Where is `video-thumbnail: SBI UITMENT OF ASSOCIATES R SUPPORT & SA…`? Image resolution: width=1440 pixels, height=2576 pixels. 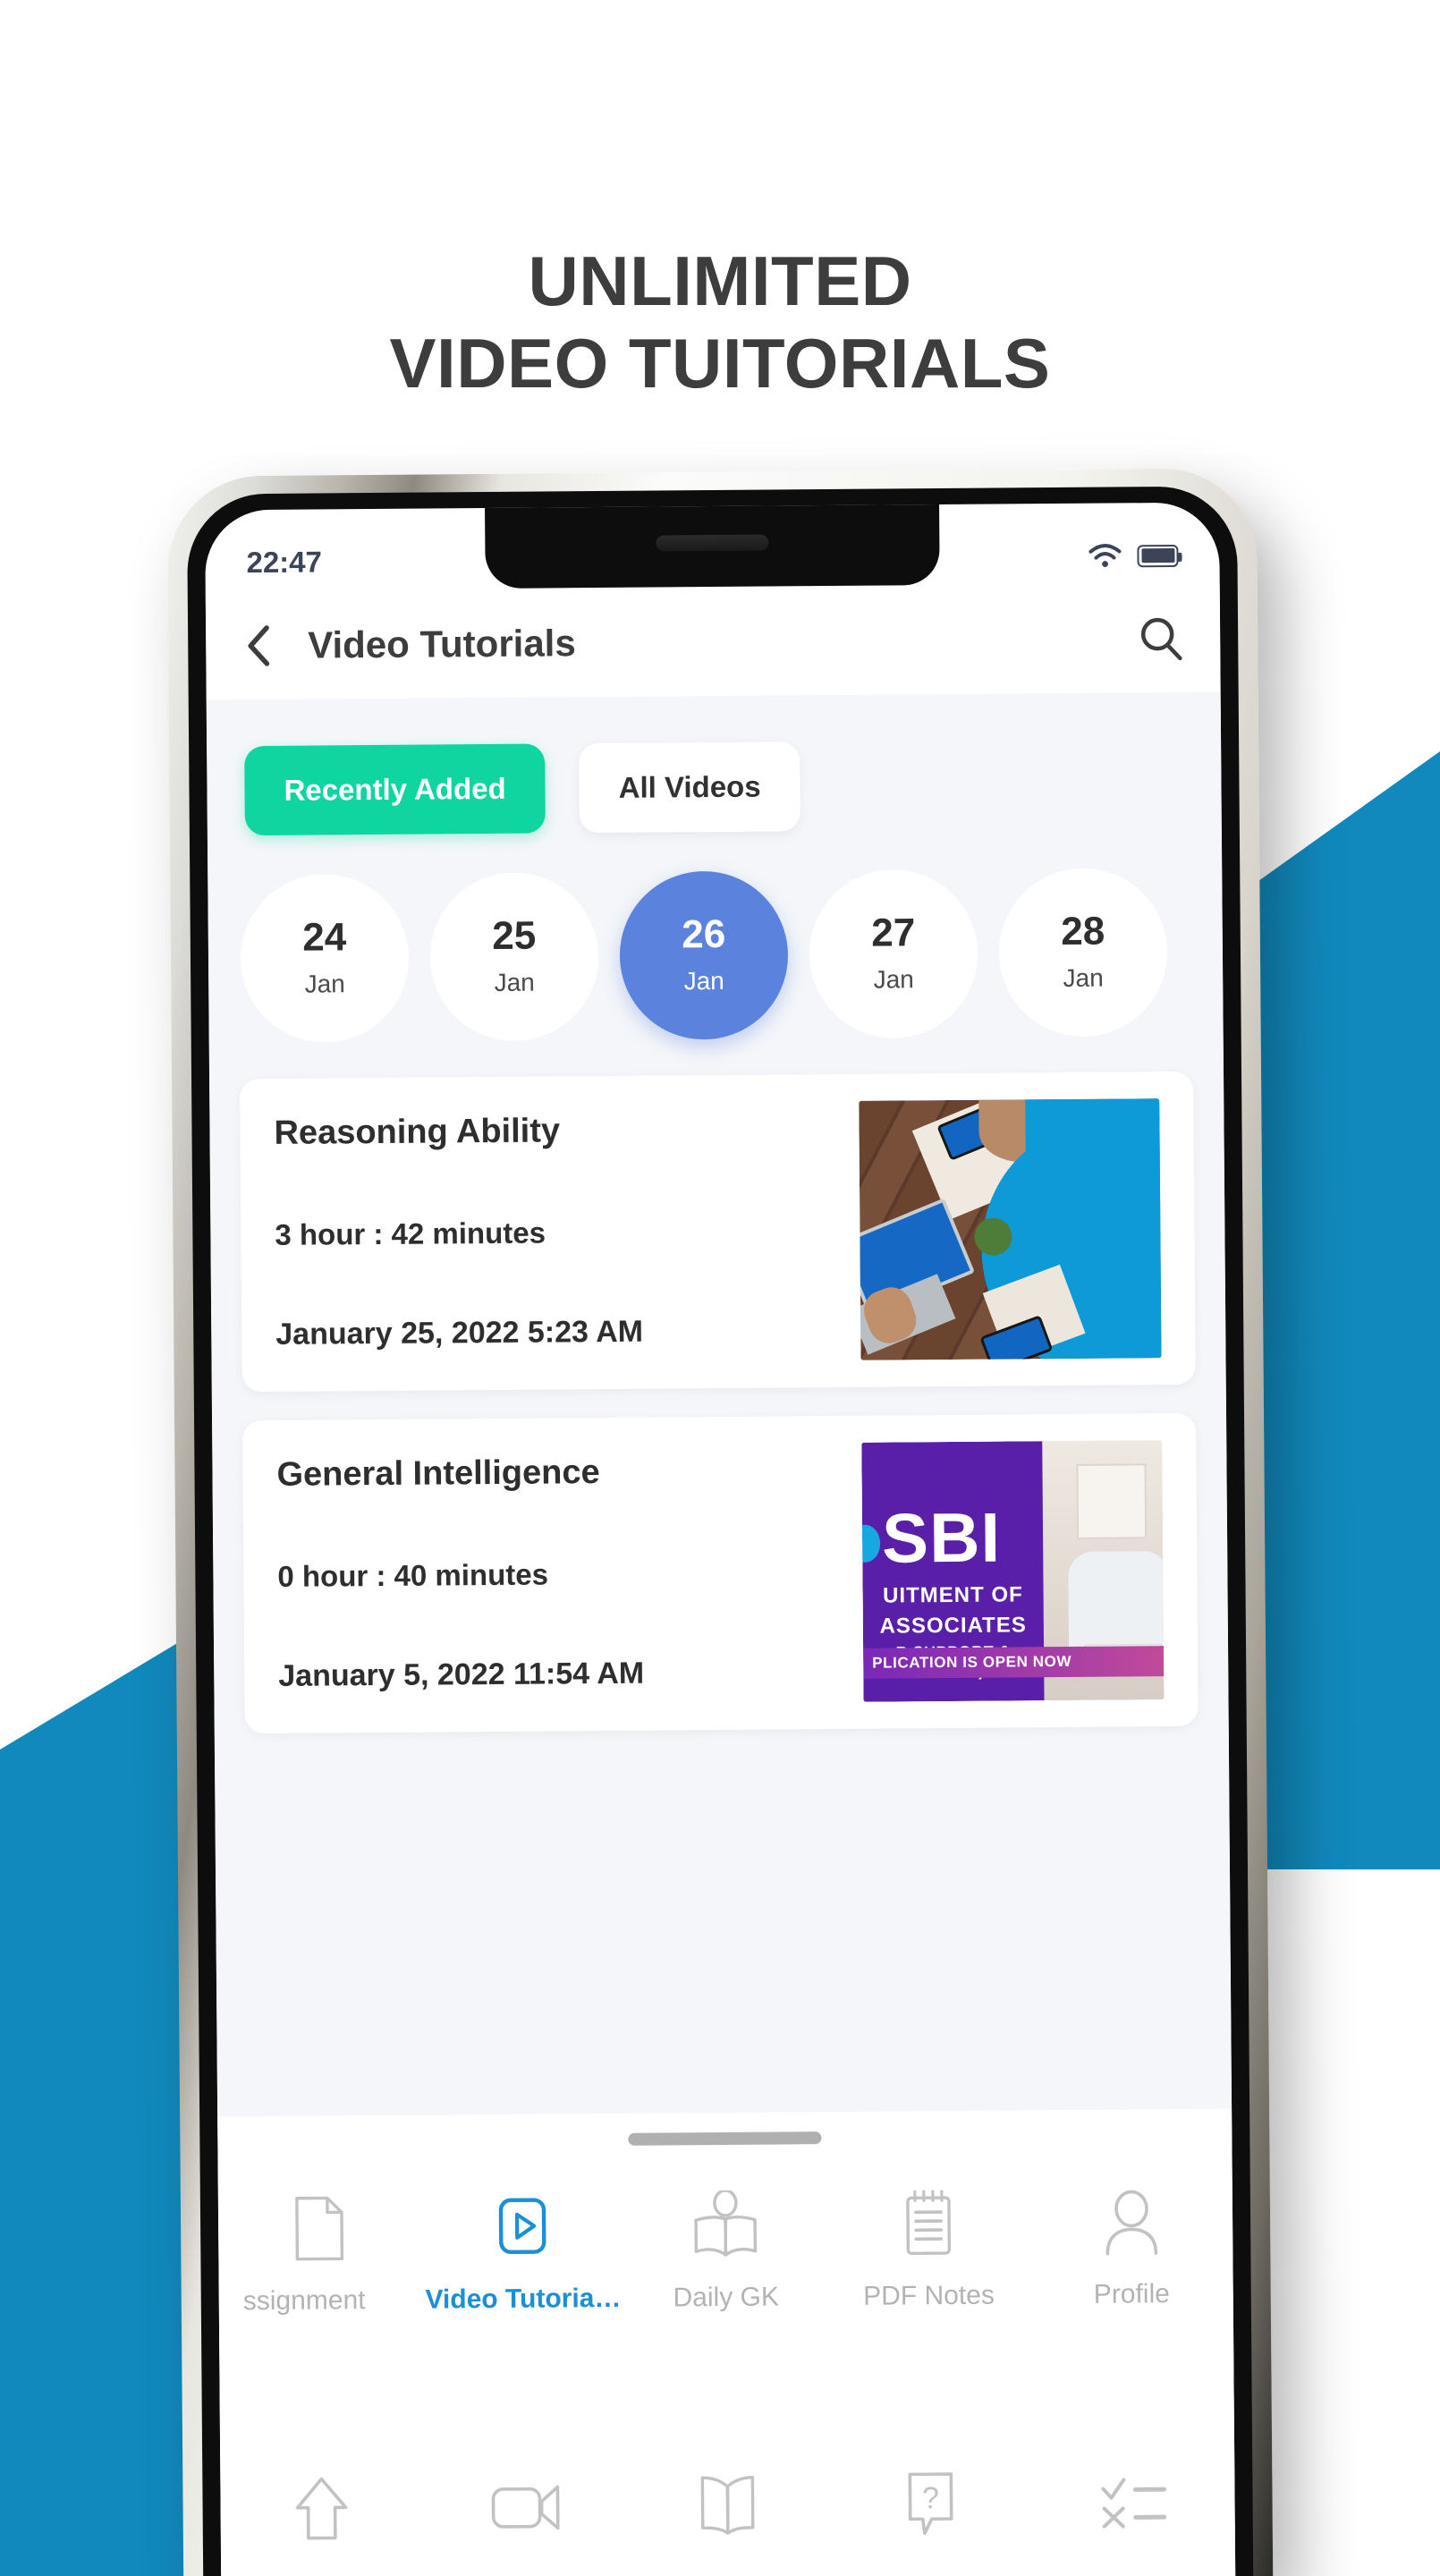
video-thumbnail: SBI UITMENT OF ASSOCIATES R SUPPORT & SA… is located at coordinates (1013, 1571).